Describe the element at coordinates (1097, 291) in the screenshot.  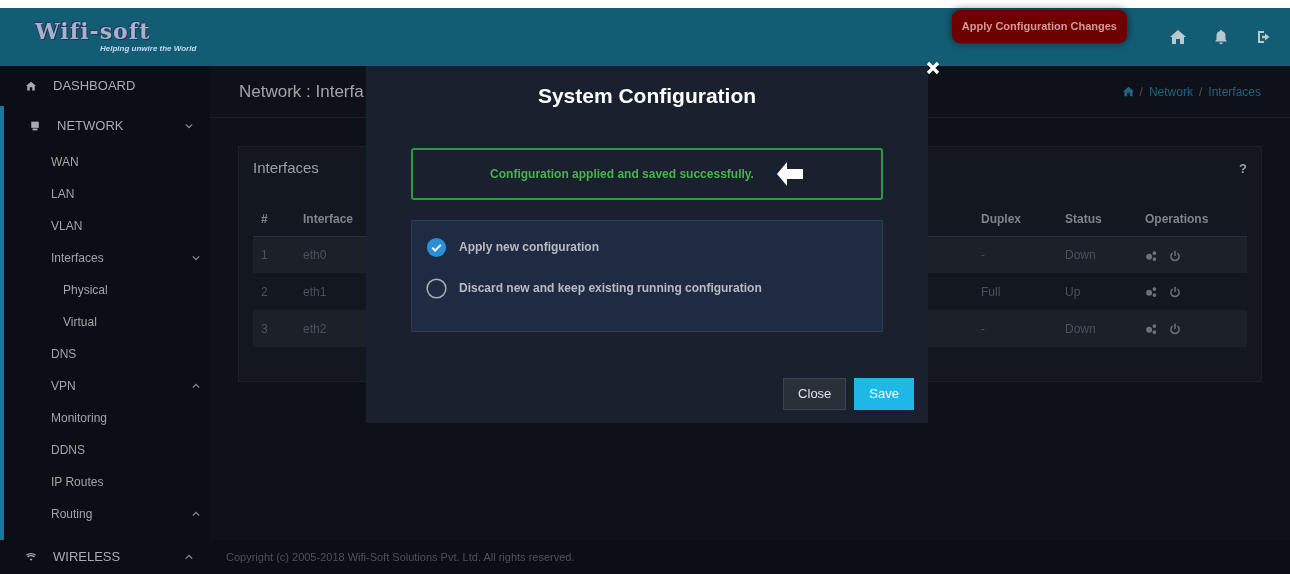
I see `table-cell: Up` at that location.